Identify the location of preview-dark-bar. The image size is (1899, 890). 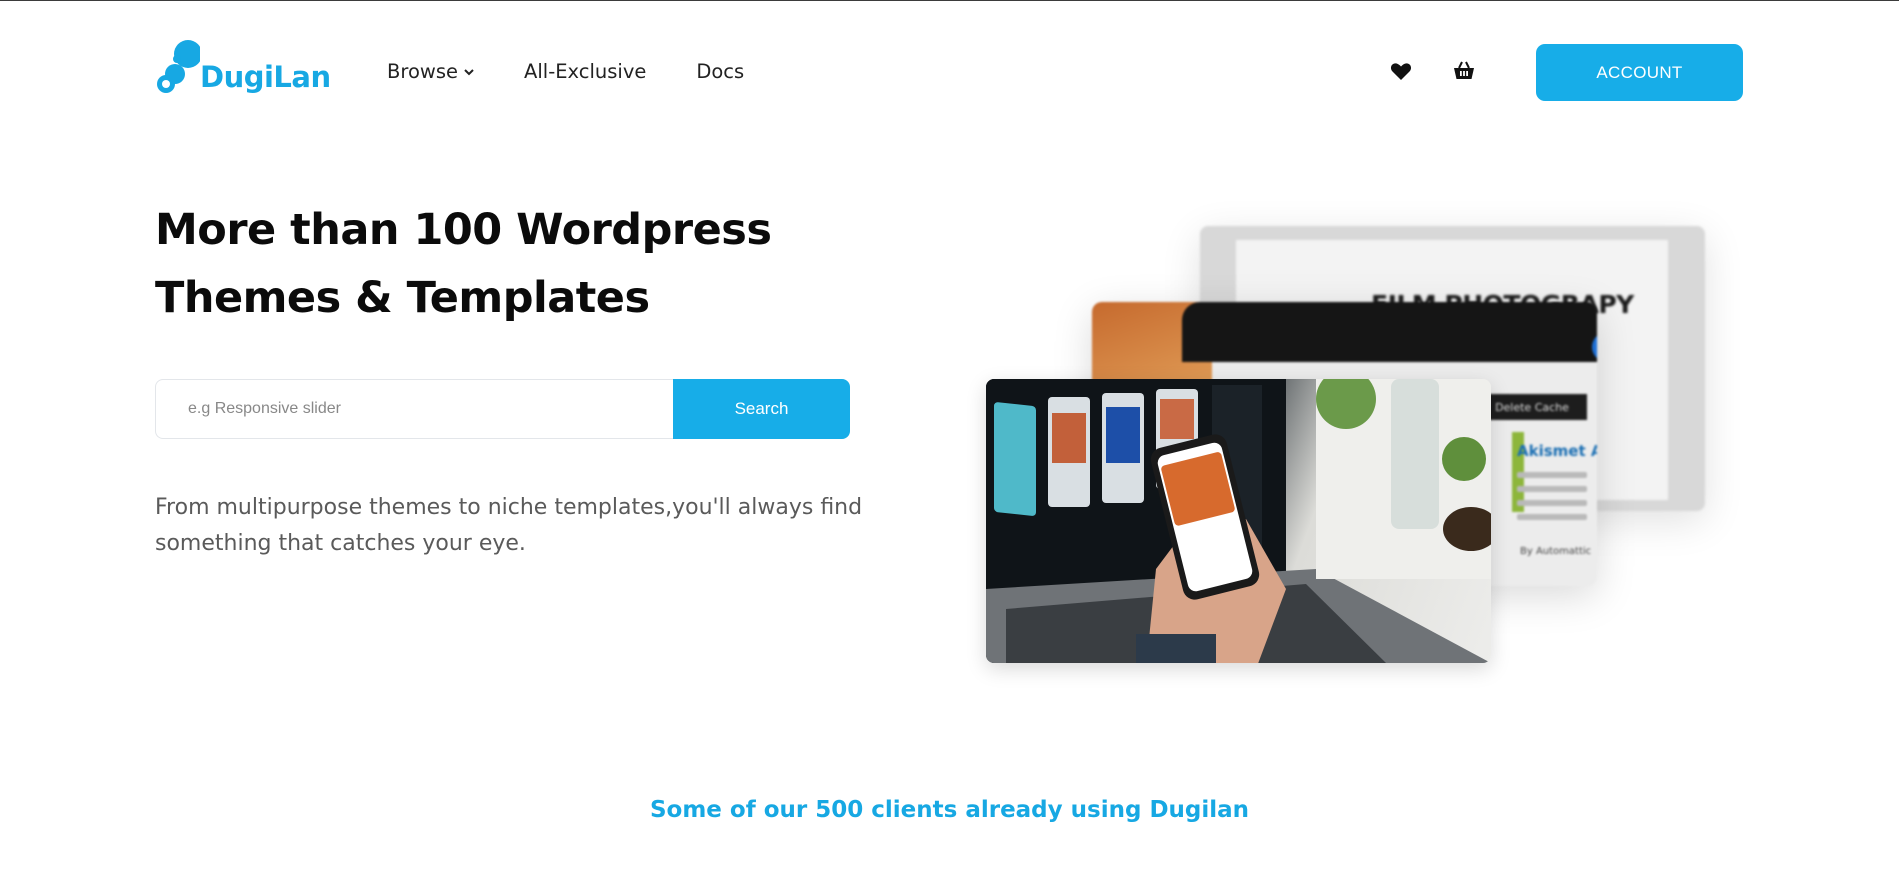
(1389, 332).